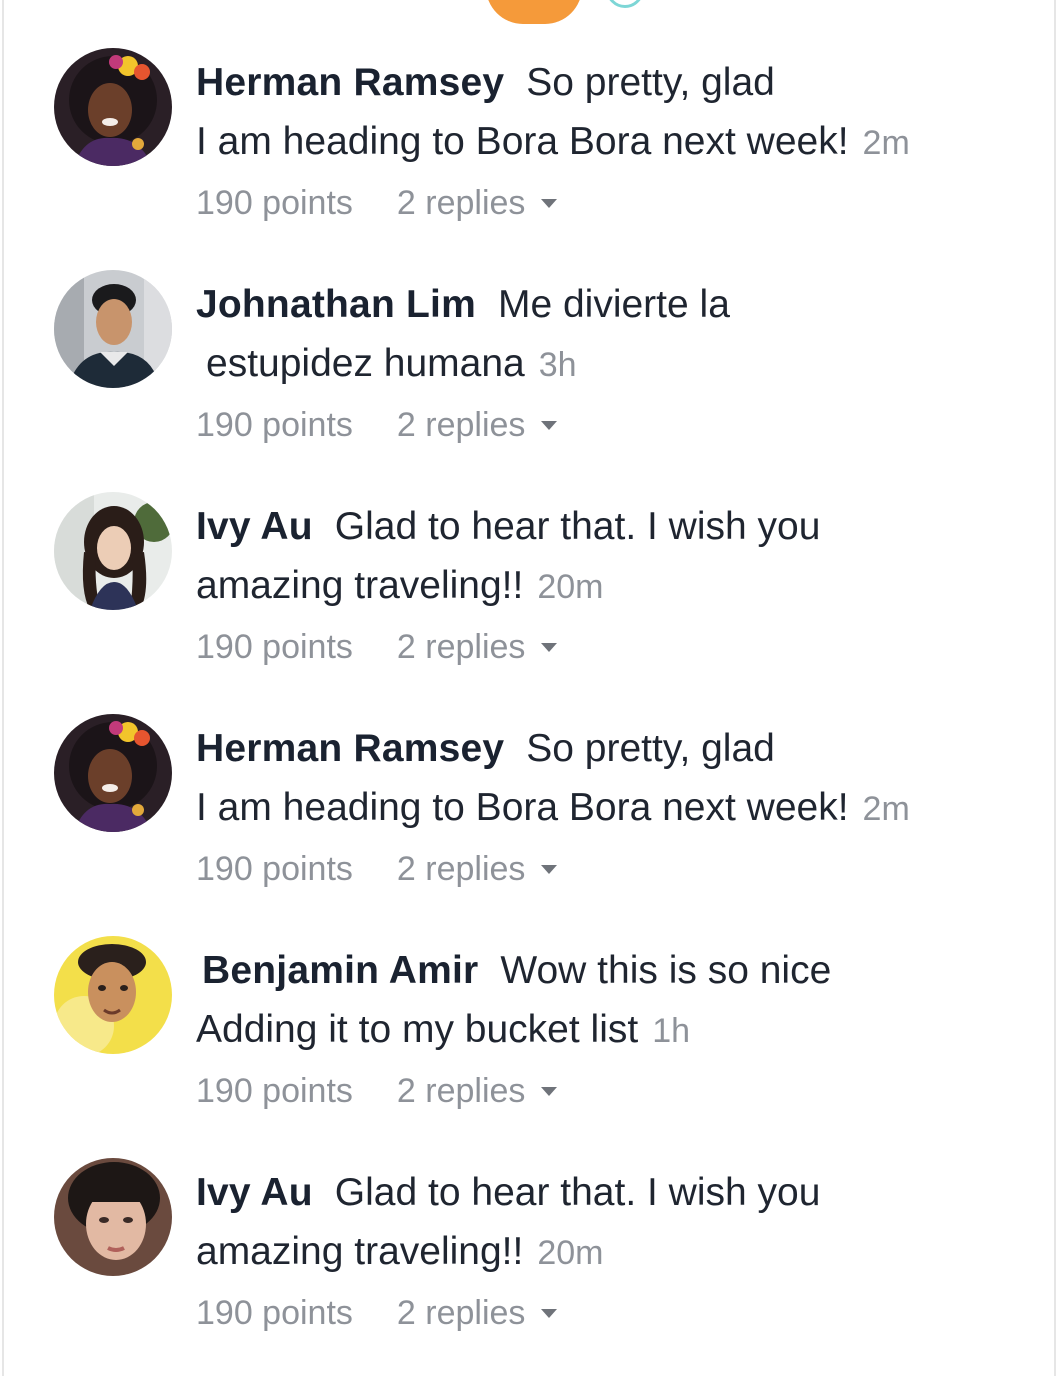  I want to click on author-name: Johnathan Lim, so click(336, 304).